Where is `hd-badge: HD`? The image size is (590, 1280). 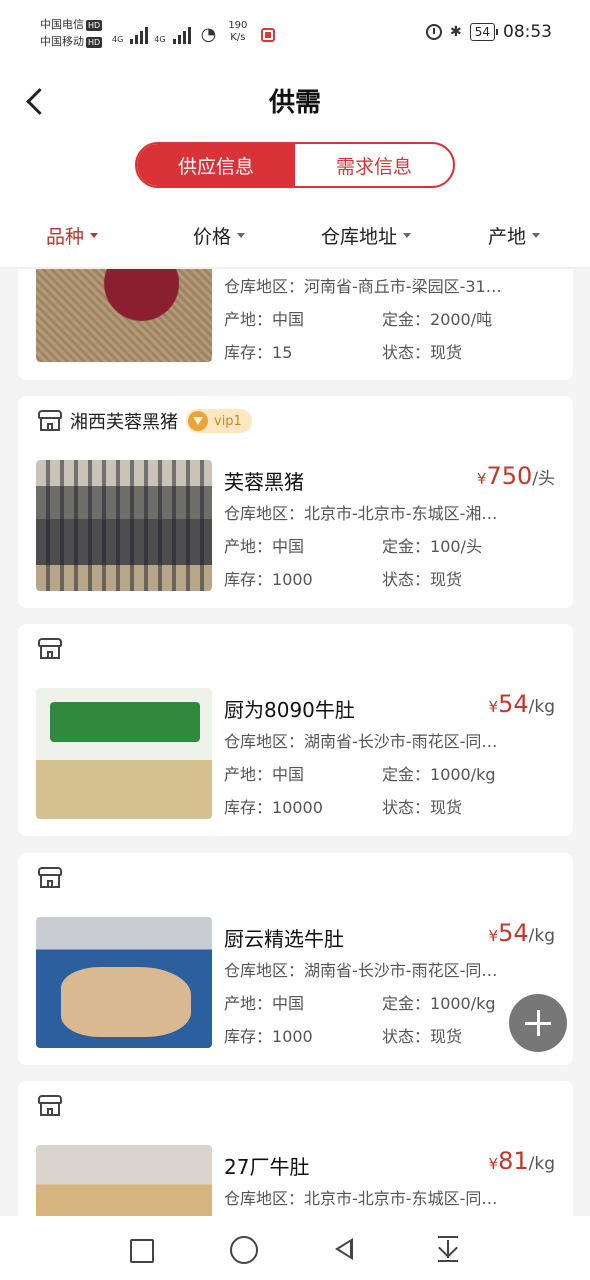
hd-badge: HD is located at coordinates (94, 42).